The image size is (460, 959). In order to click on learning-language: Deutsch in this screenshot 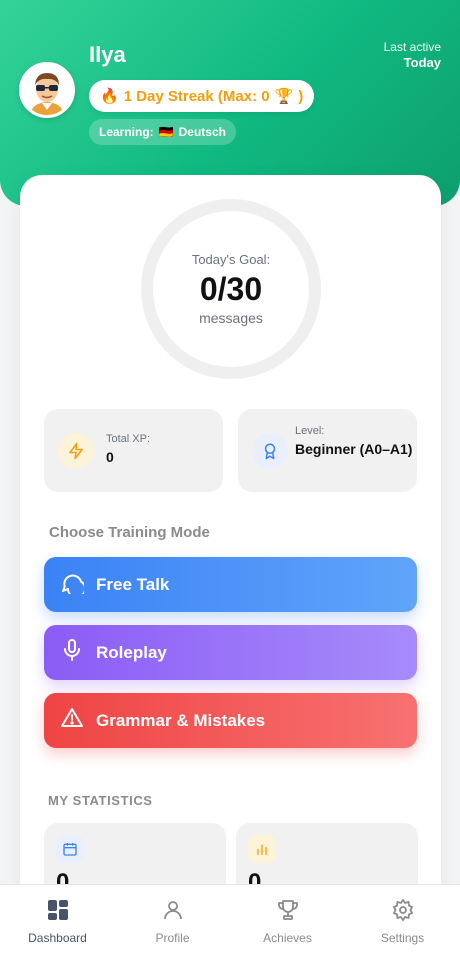, I will do `click(202, 132)`.